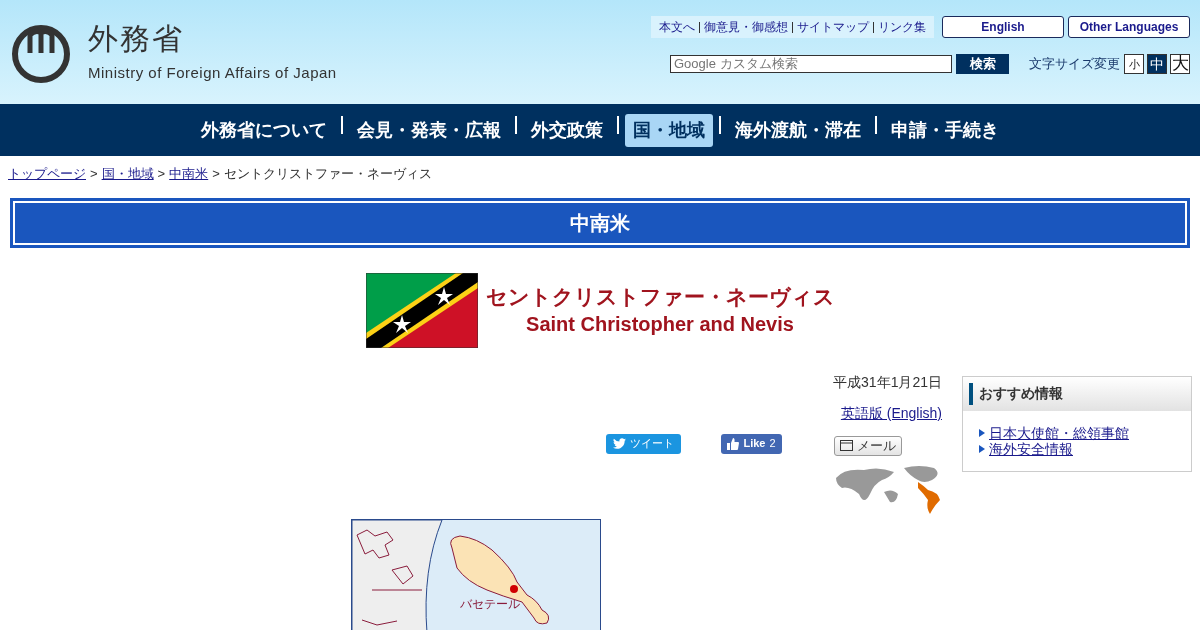  Describe the element at coordinates (660, 324) in the screenshot. I see `country-name-english: Saint Christopher and Nevis` at that location.